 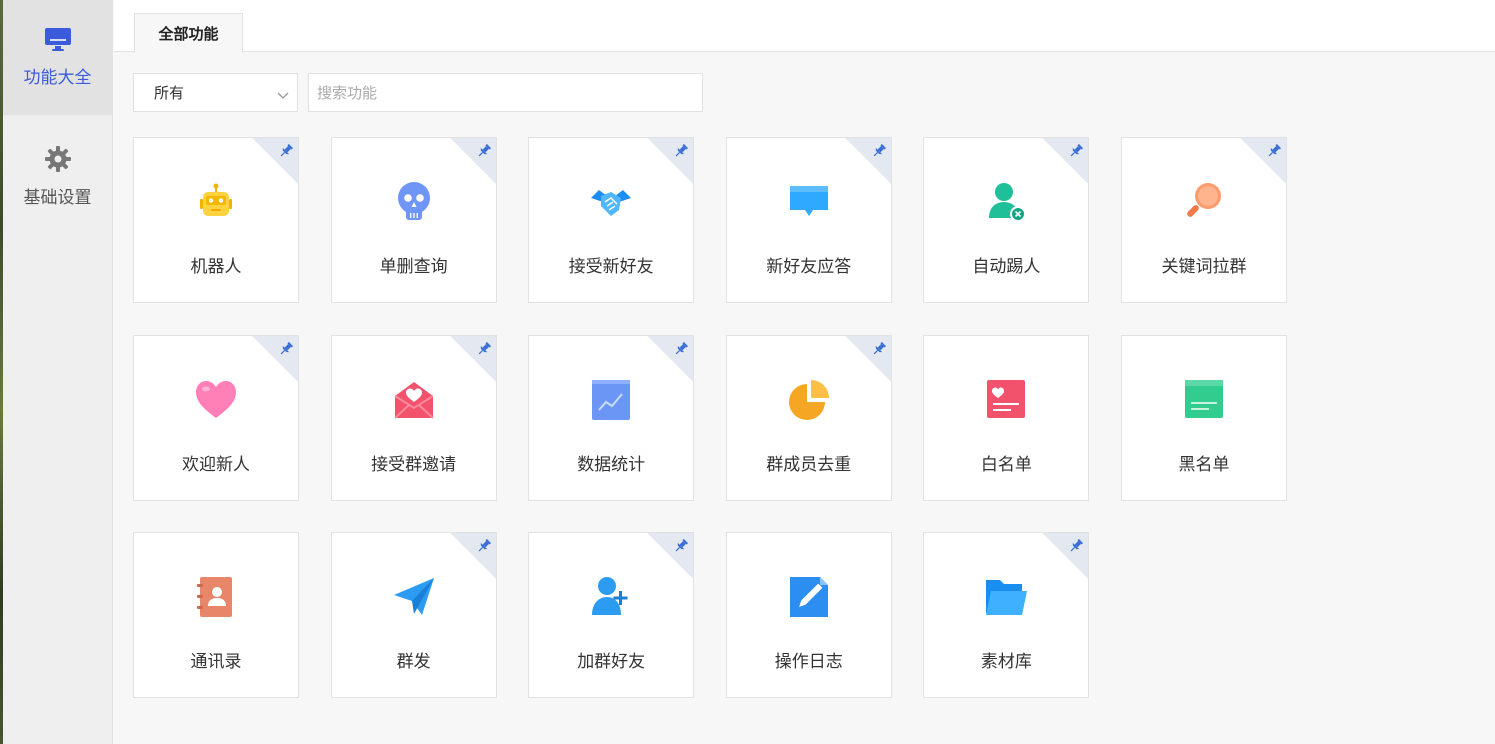 What do you see at coordinates (1006, 464) in the screenshot?
I see `feature-card-label: 白名单` at bounding box center [1006, 464].